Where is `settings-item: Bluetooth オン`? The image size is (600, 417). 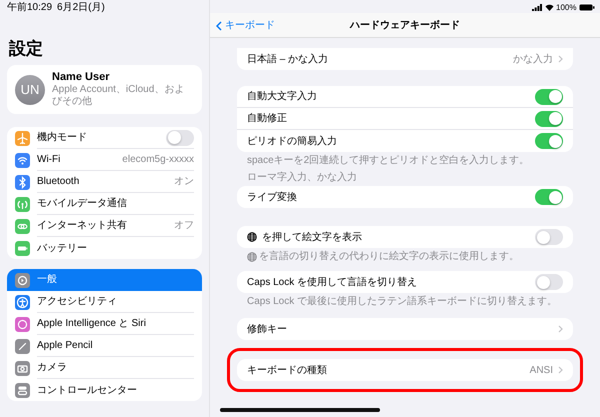
settings-item: Bluetooth オン is located at coordinates (104, 182).